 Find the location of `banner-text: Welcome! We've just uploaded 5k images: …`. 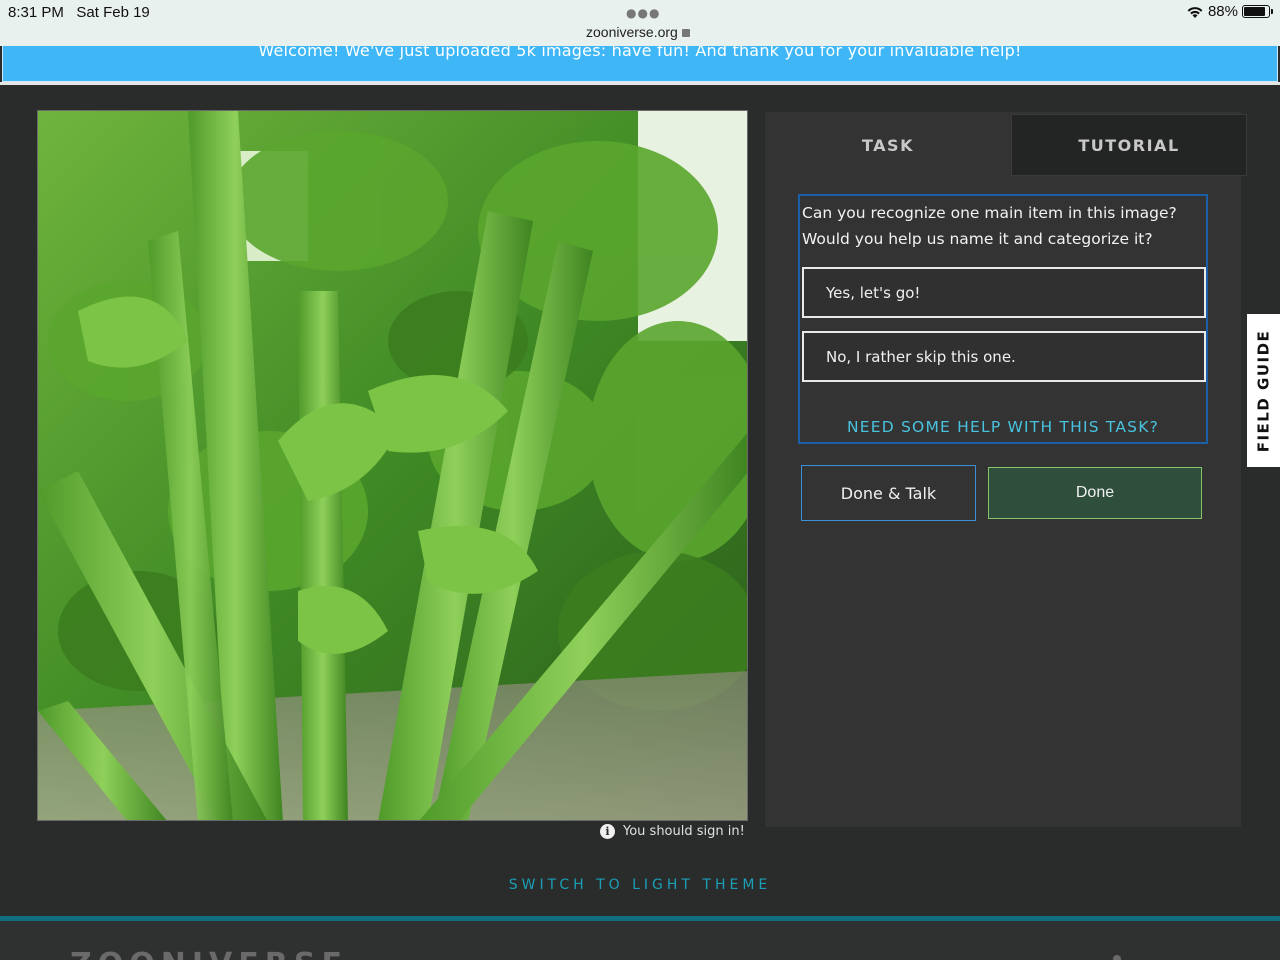

banner-text: Welcome! We've just uploaded 5k images: … is located at coordinates (640, 53).